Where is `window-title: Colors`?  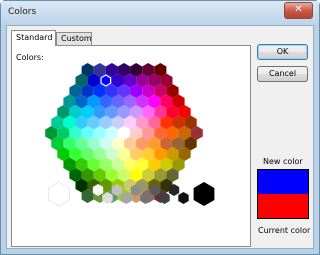
window-title: Colors is located at coordinates (22, 12).